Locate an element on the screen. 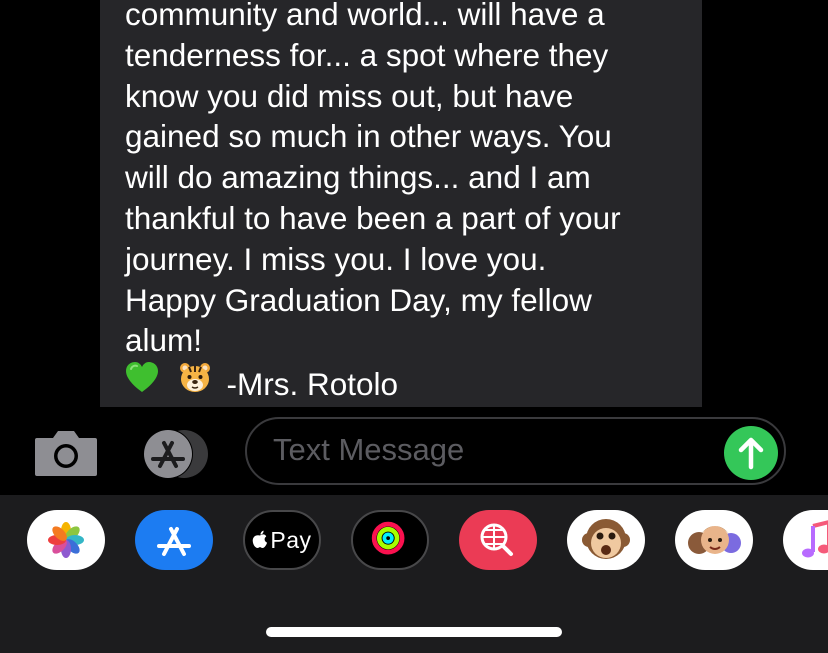  globe-search-icon is located at coordinates (496, 539).